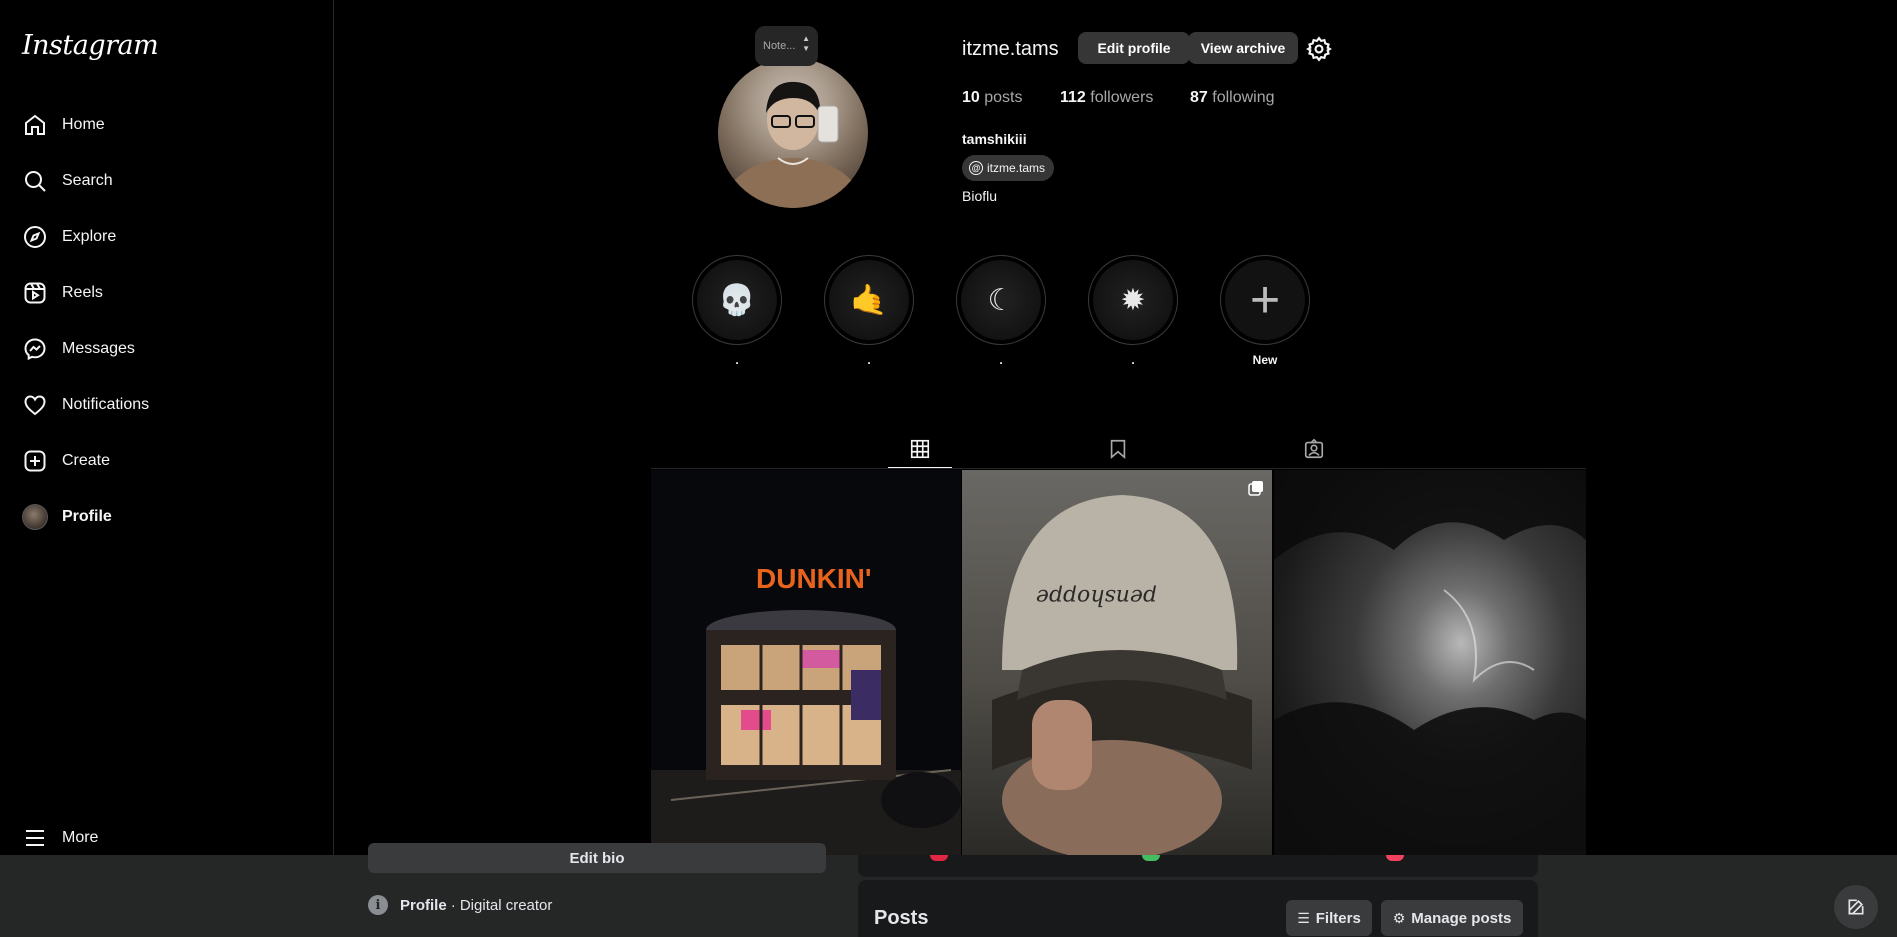 The image size is (1897, 937). What do you see at coordinates (869, 300) in the screenshot?
I see `hand-sign-icon: 🤙` at bounding box center [869, 300].